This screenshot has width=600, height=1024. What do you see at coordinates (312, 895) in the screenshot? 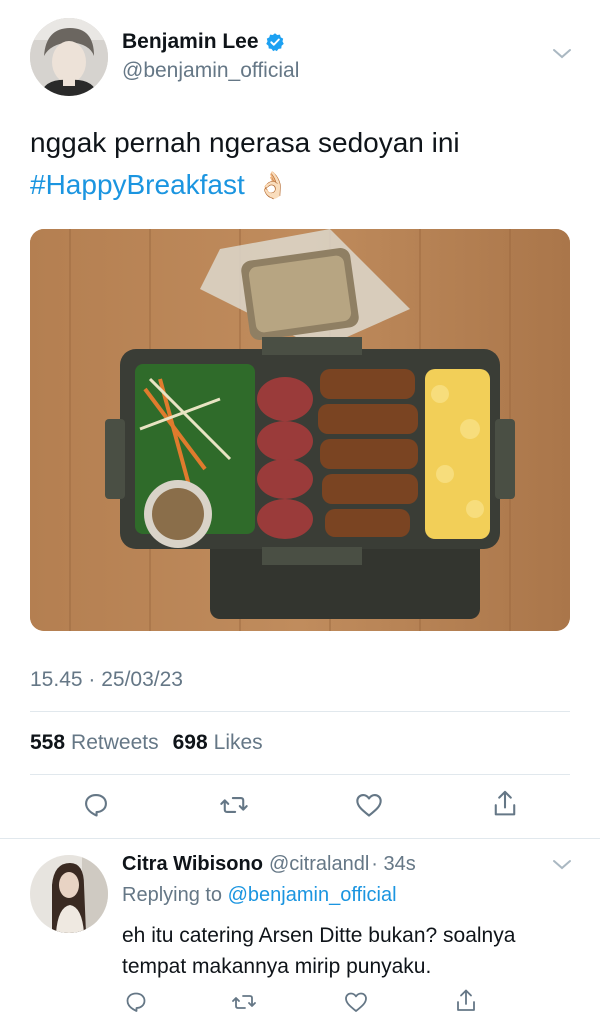
I see `replying-to-handle: @benjamin_official` at bounding box center [312, 895].